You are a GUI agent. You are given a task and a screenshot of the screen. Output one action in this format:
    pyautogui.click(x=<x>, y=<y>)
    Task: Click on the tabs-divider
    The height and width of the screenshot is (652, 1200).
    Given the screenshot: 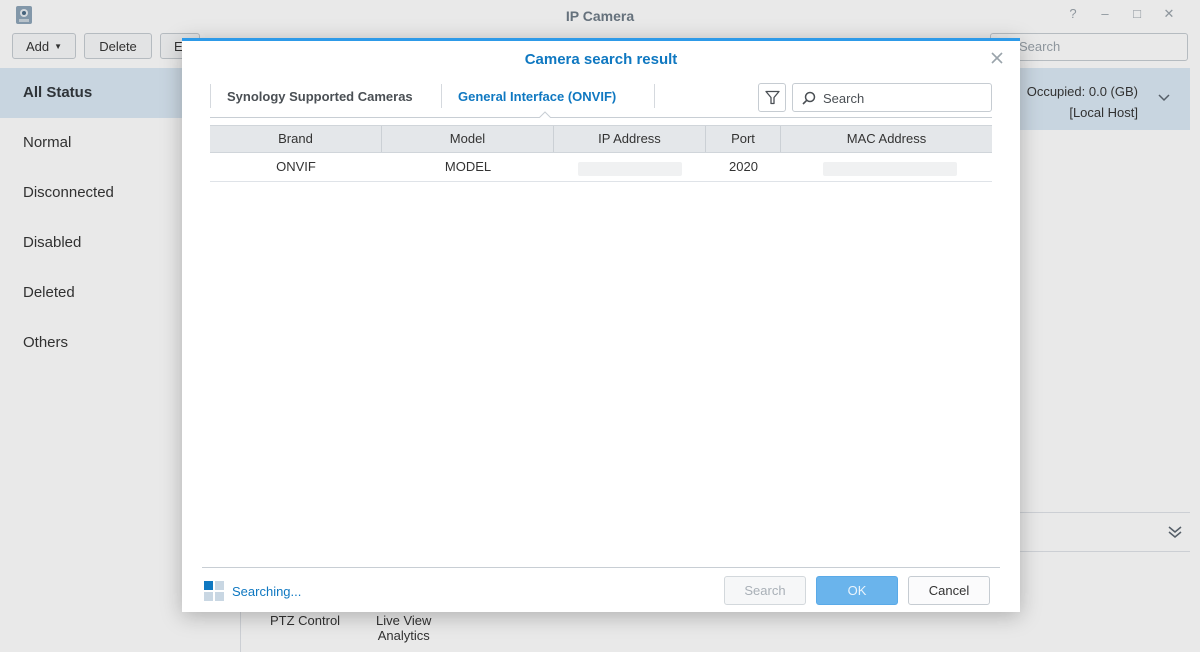 What is the action you would take?
    pyautogui.click(x=601, y=117)
    